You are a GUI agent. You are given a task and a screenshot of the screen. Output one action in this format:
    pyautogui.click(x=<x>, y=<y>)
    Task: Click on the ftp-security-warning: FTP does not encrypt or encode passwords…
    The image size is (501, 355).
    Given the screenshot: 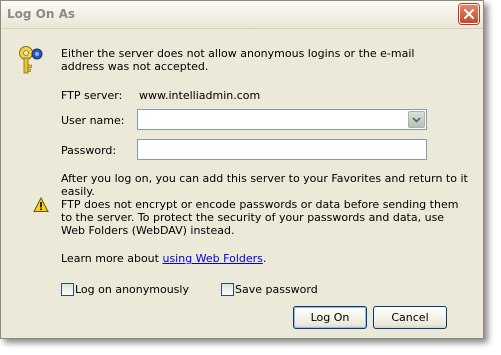 What is the action you would take?
    pyautogui.click(x=260, y=217)
    